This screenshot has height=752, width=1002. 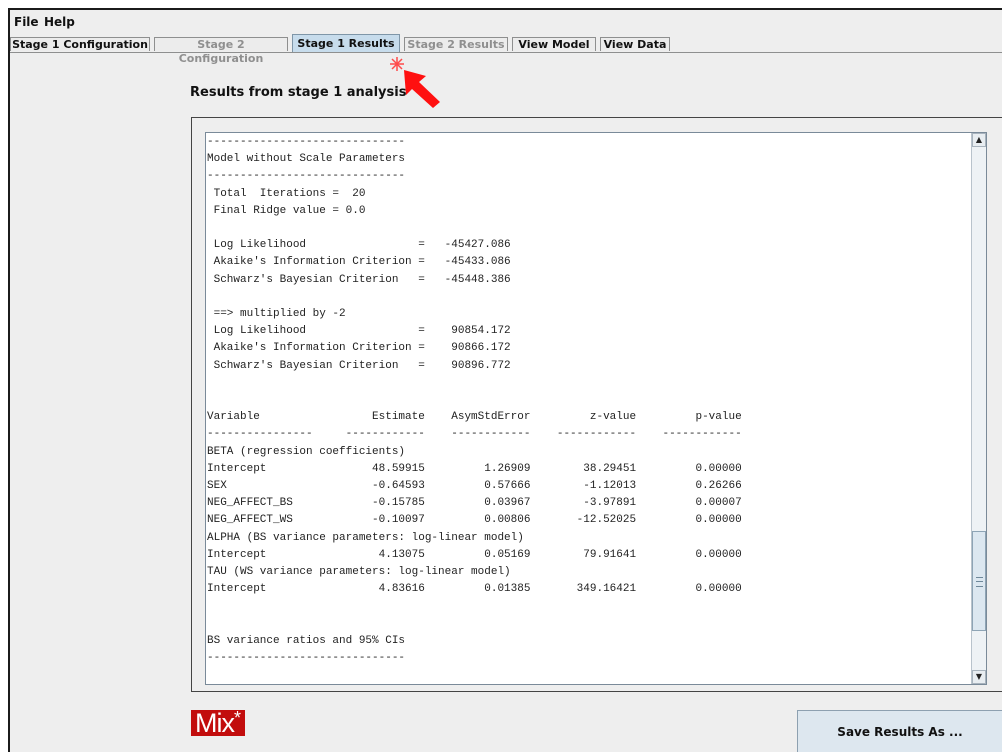 What do you see at coordinates (978, 408) in the screenshot?
I see `vertical-scrollbar: ▲ ▼` at bounding box center [978, 408].